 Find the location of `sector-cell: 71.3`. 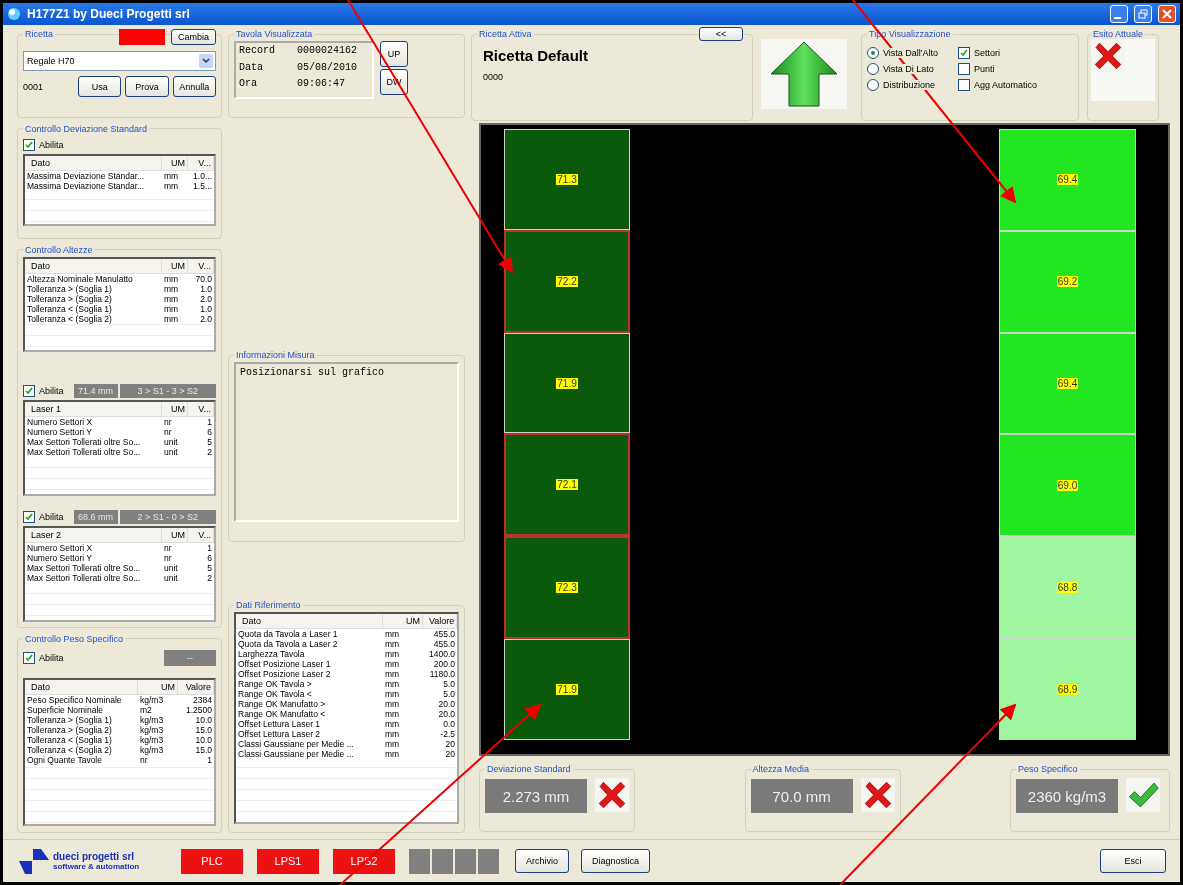

sector-cell: 71.3 is located at coordinates (567, 179).